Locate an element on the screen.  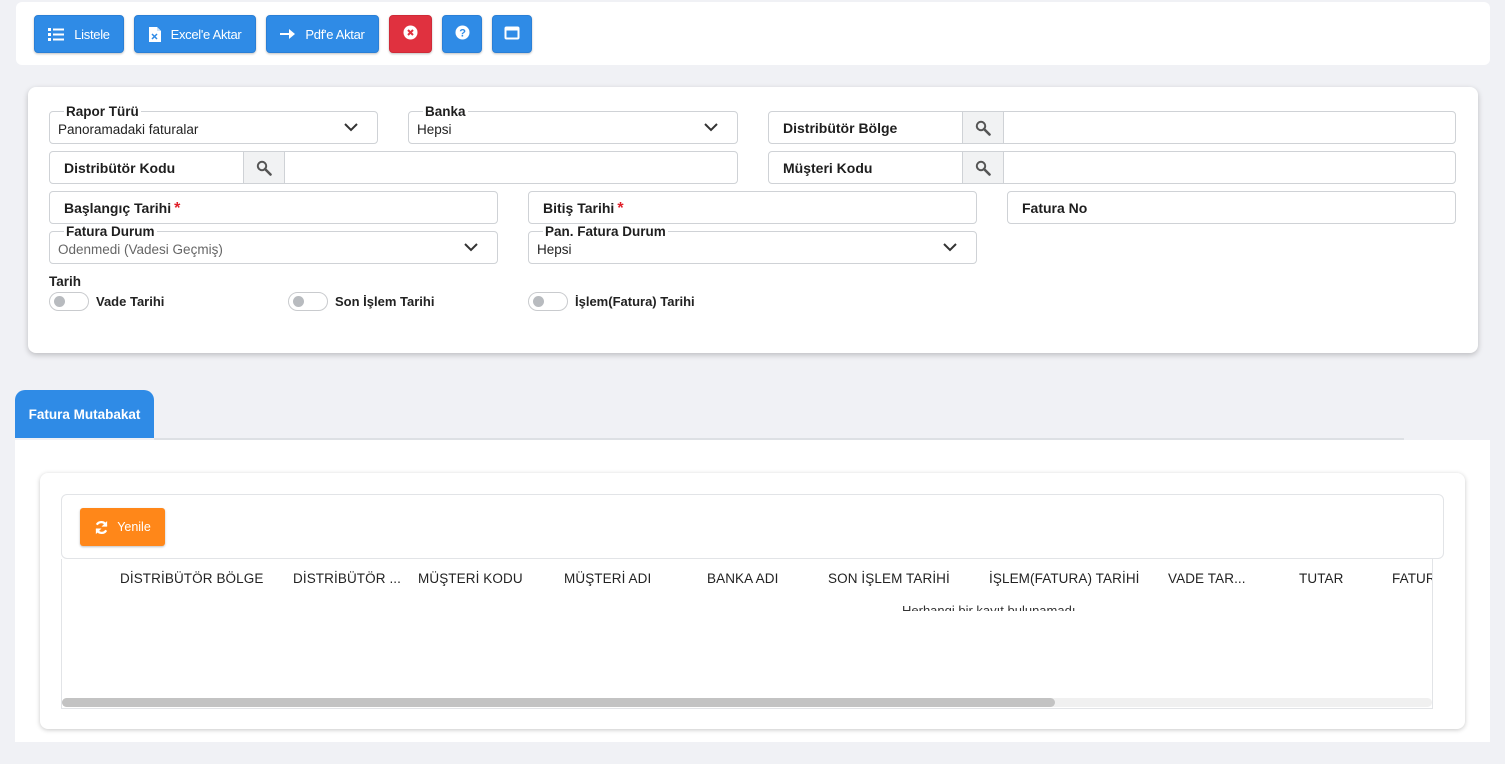
fatura-durum-value: Odenmedi (Vadesi Geçmiş) is located at coordinates (140, 249).